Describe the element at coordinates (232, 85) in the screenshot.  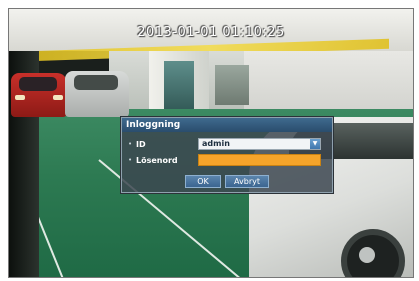
I see `exit-door` at that location.